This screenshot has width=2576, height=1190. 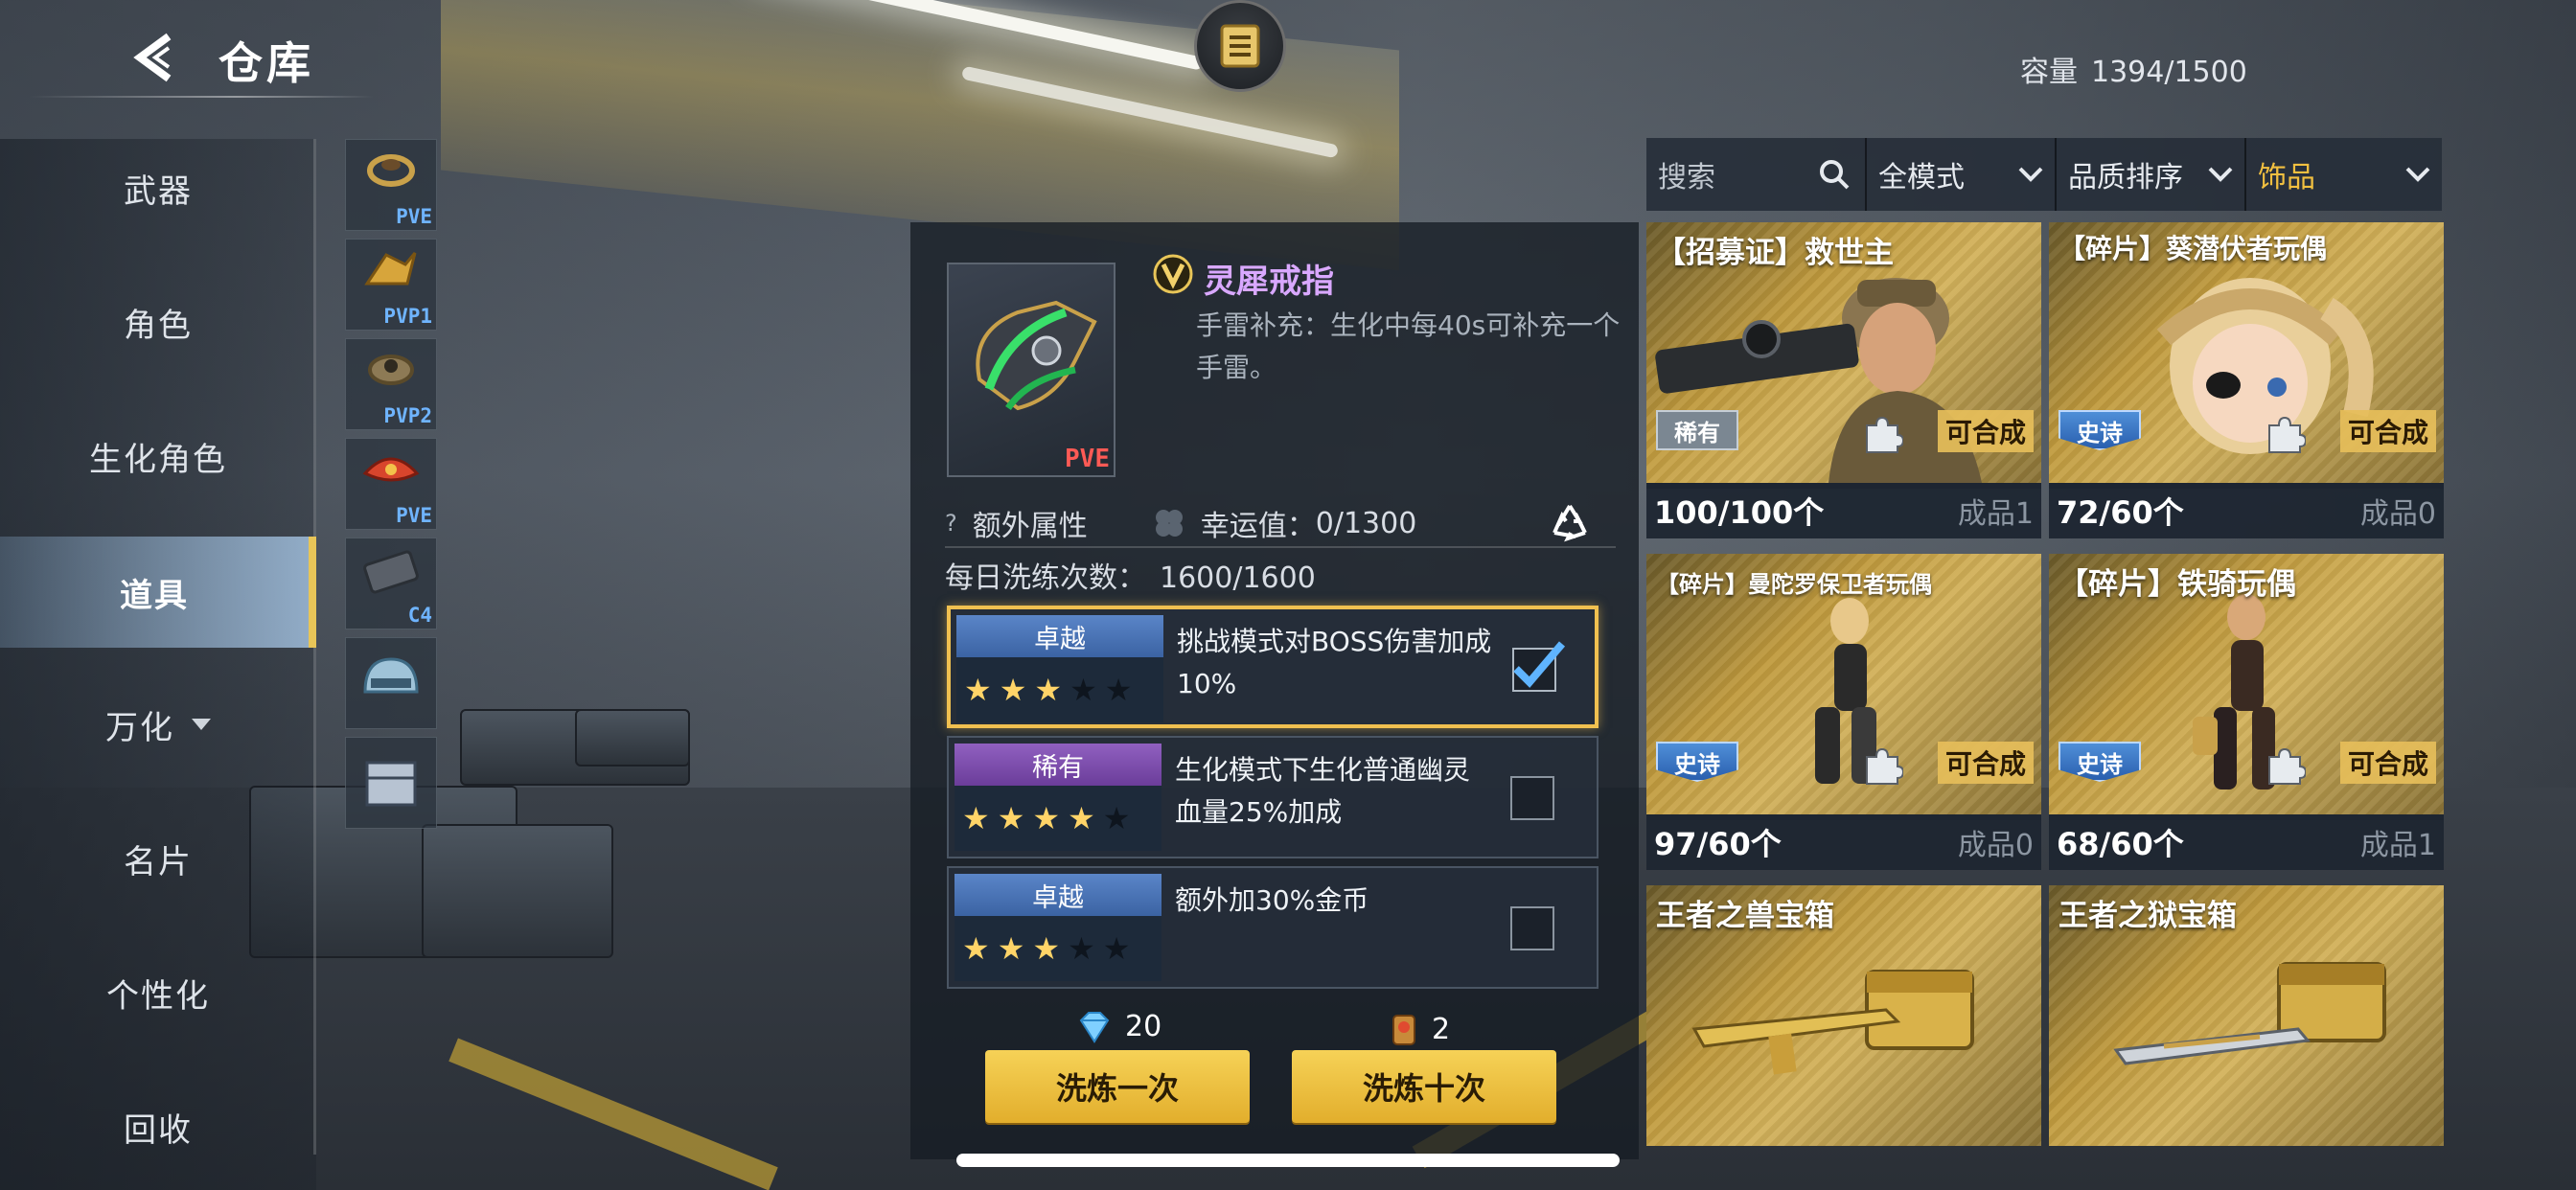 I want to click on category-value: 饰品, so click(x=2286, y=178).